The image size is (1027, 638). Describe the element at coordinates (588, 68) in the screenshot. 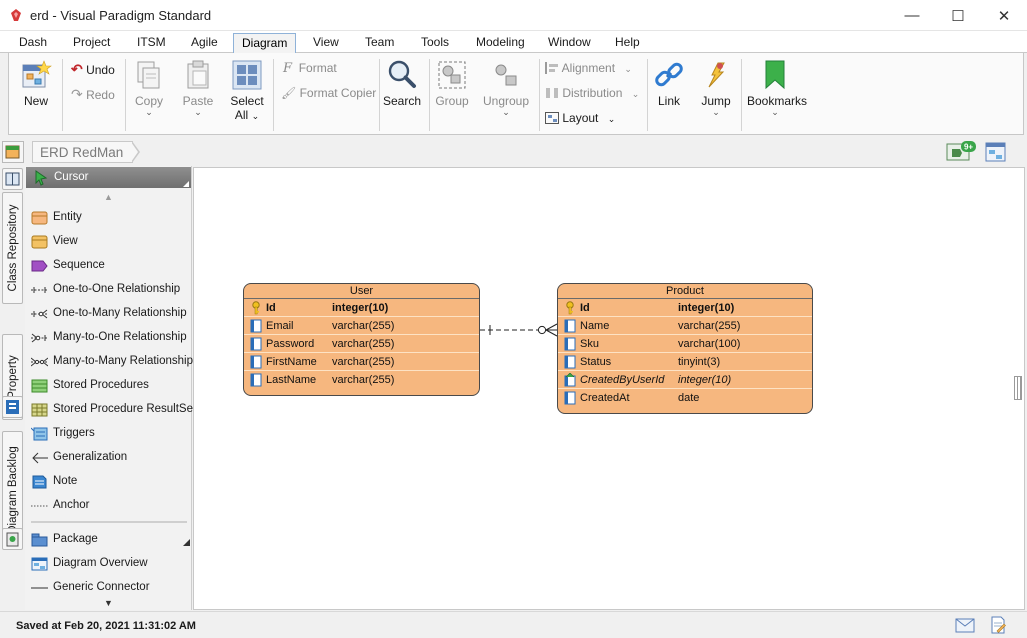

I see `alignment-button: Alignment ⌄` at that location.